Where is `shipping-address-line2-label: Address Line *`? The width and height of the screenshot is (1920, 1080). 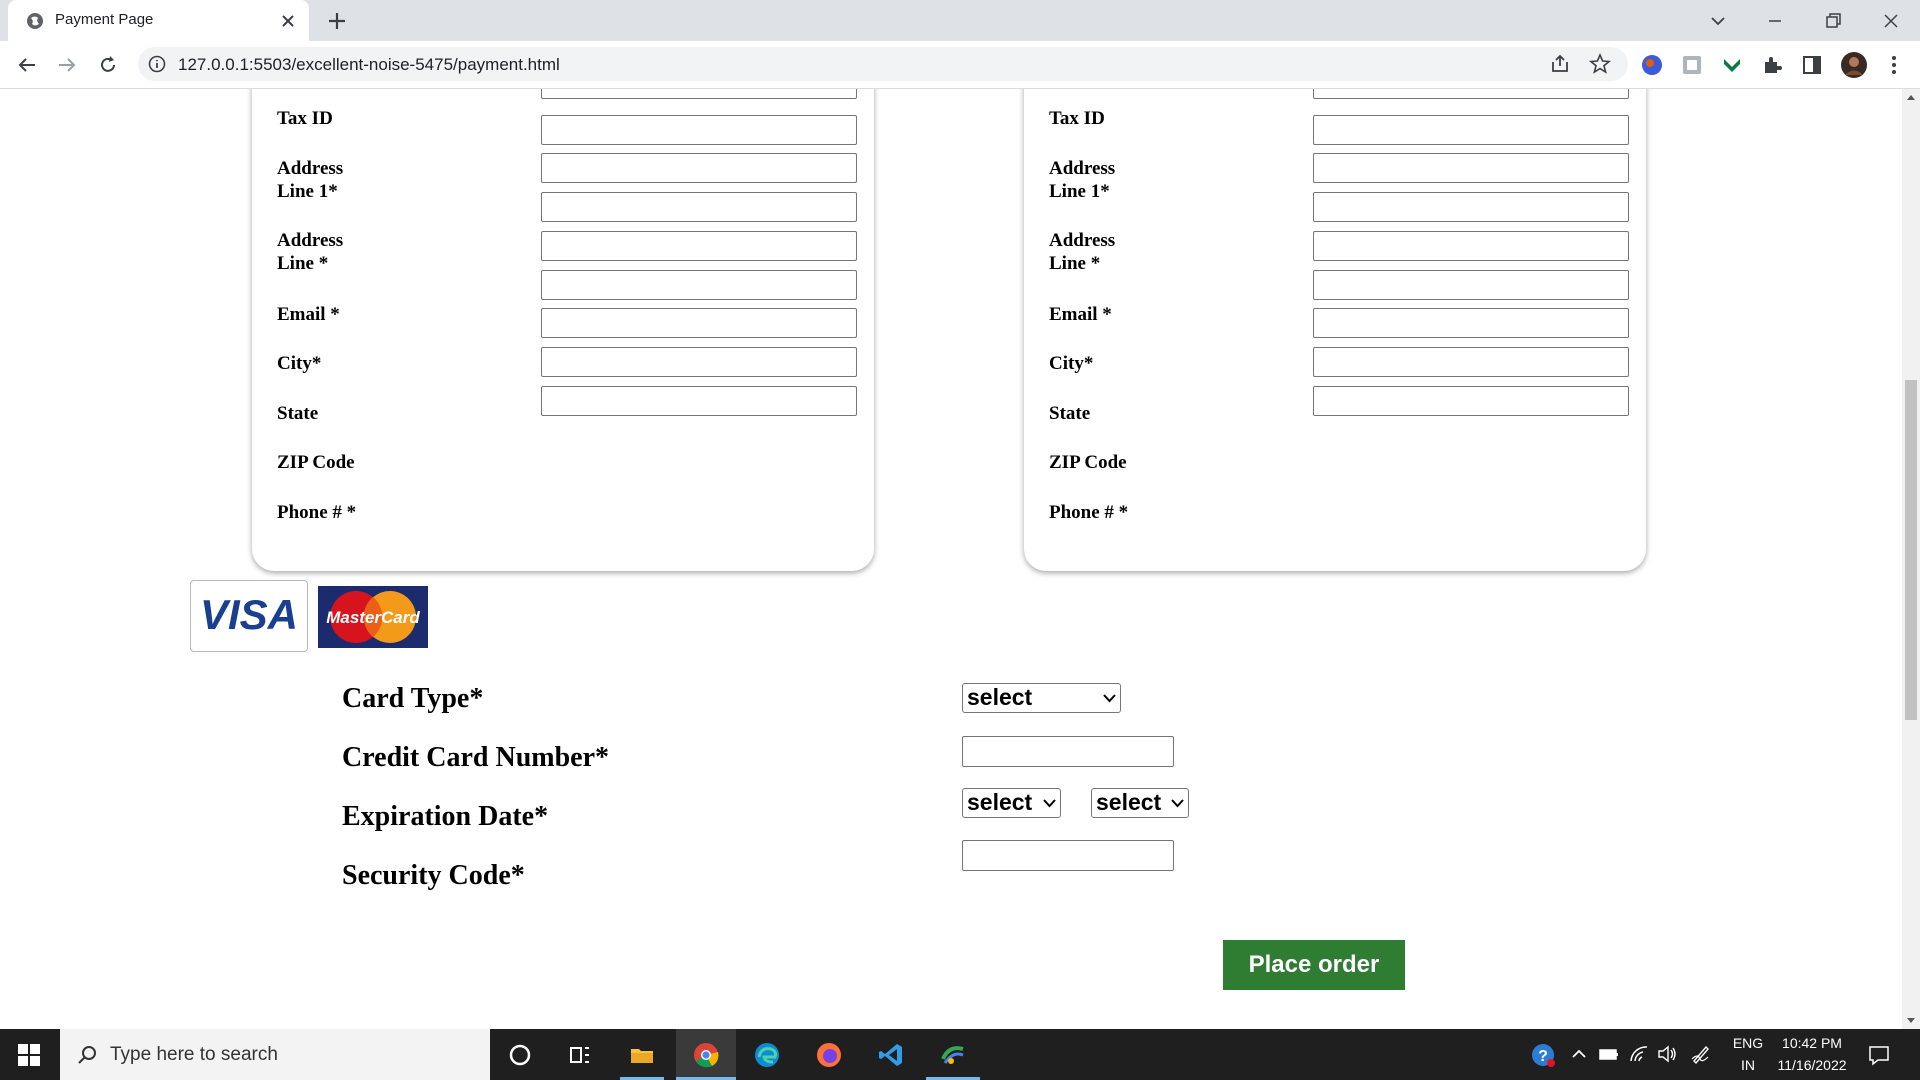 shipping-address-line2-label: Address Line * is located at coordinates (1082, 252).